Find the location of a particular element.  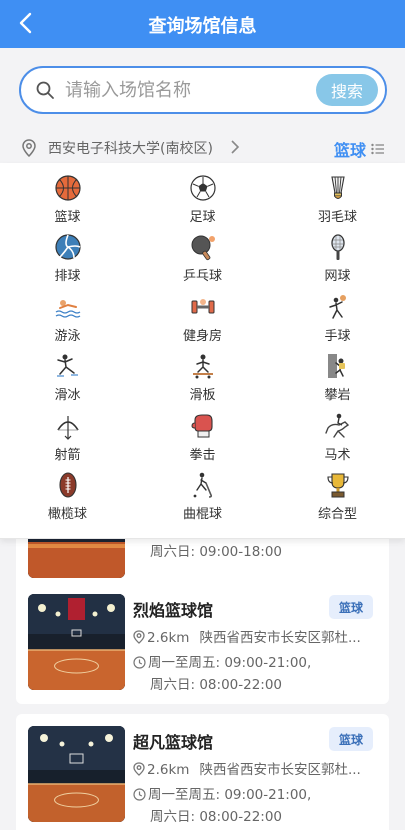

handball-icon is located at coordinates (337, 306).